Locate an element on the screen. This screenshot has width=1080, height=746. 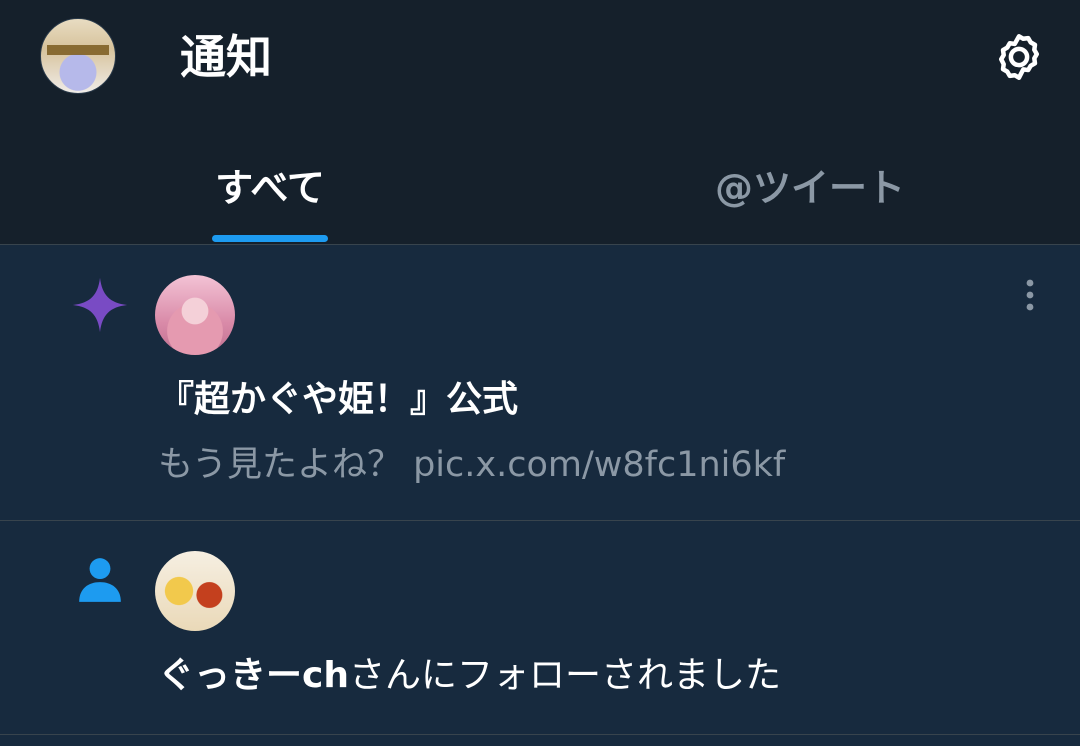
avatar-banner-strip is located at coordinates (78, 50).